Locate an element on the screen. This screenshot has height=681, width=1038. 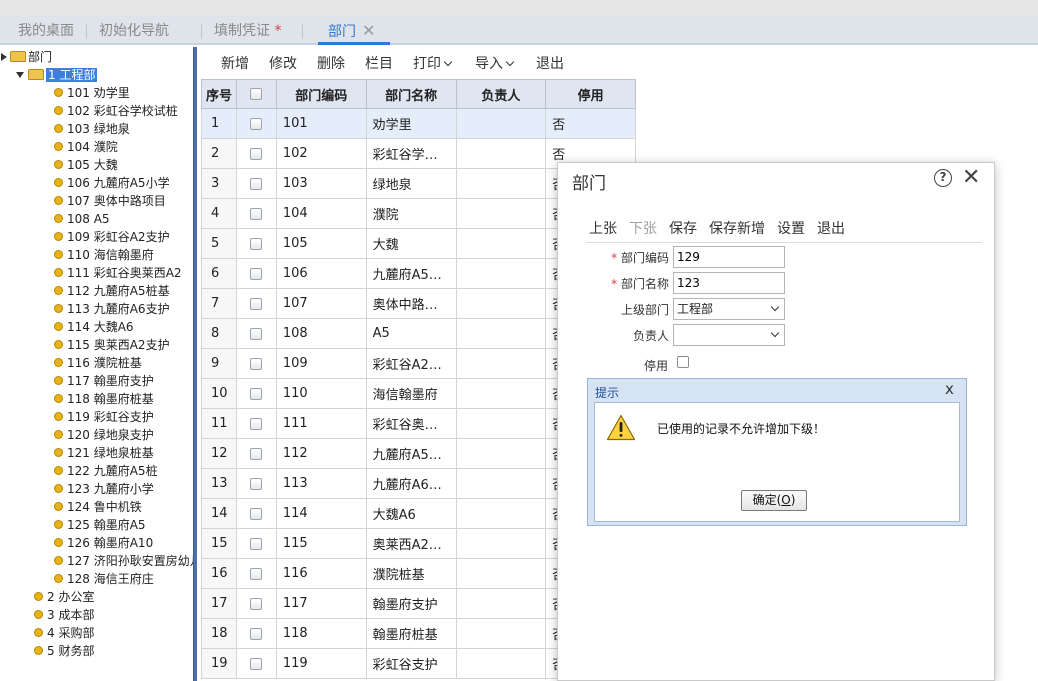
dialog-close-icon: ✕ is located at coordinates (971, 177).